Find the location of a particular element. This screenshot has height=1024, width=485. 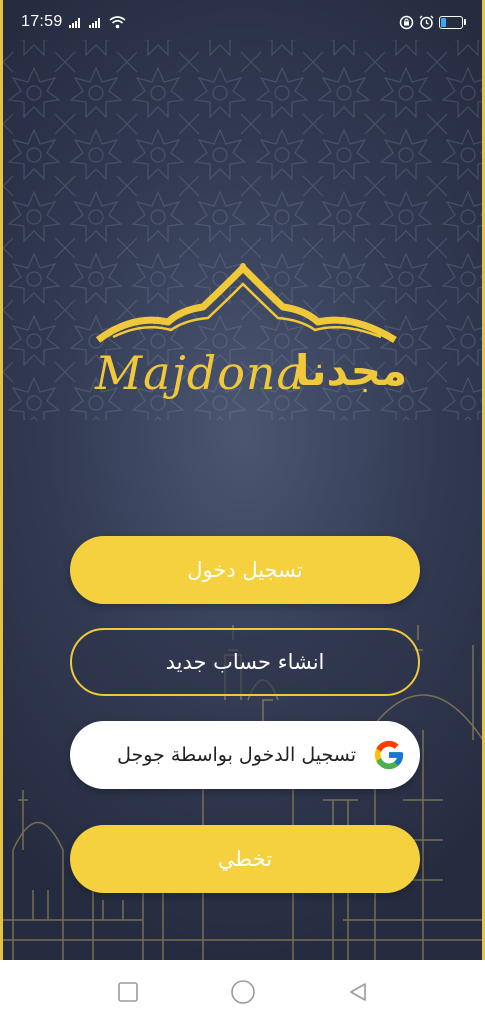

navigation-bar is located at coordinates (242, 992).